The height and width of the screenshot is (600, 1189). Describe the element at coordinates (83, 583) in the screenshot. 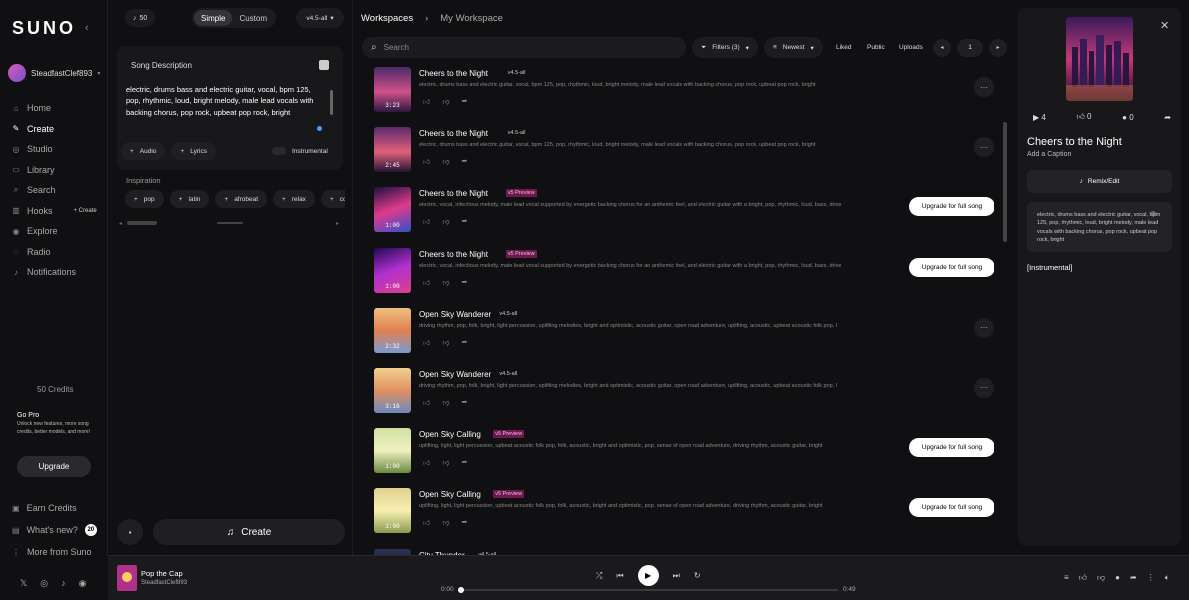

I see `discord-icon: ◉` at that location.